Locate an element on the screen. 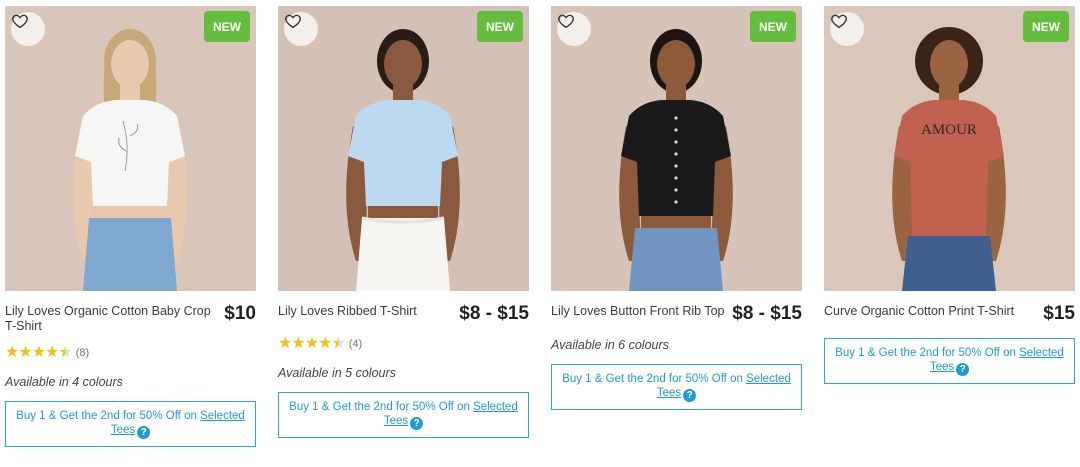 Image resolution: width=1080 pixels, height=467 pixels. product-image: AMOUR NEW is located at coordinates (949, 148).